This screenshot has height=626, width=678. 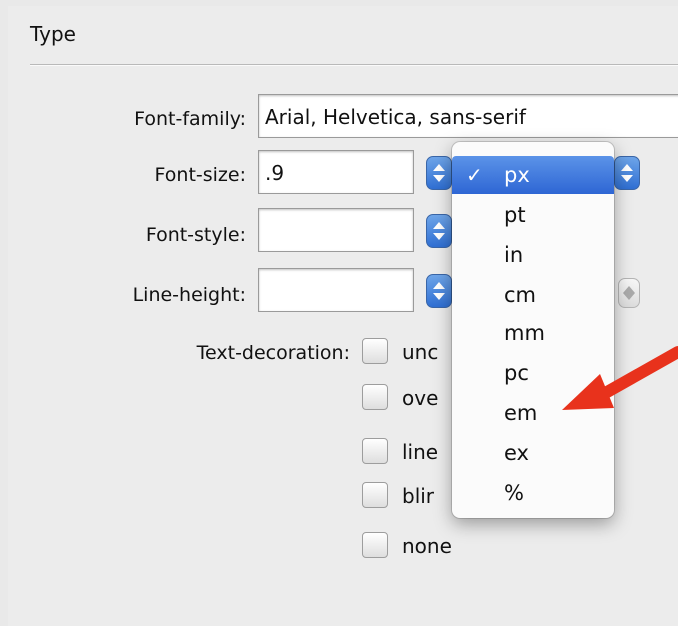 What do you see at coordinates (474, 175) in the screenshot?
I see `checkmark-icon: ✓` at bounding box center [474, 175].